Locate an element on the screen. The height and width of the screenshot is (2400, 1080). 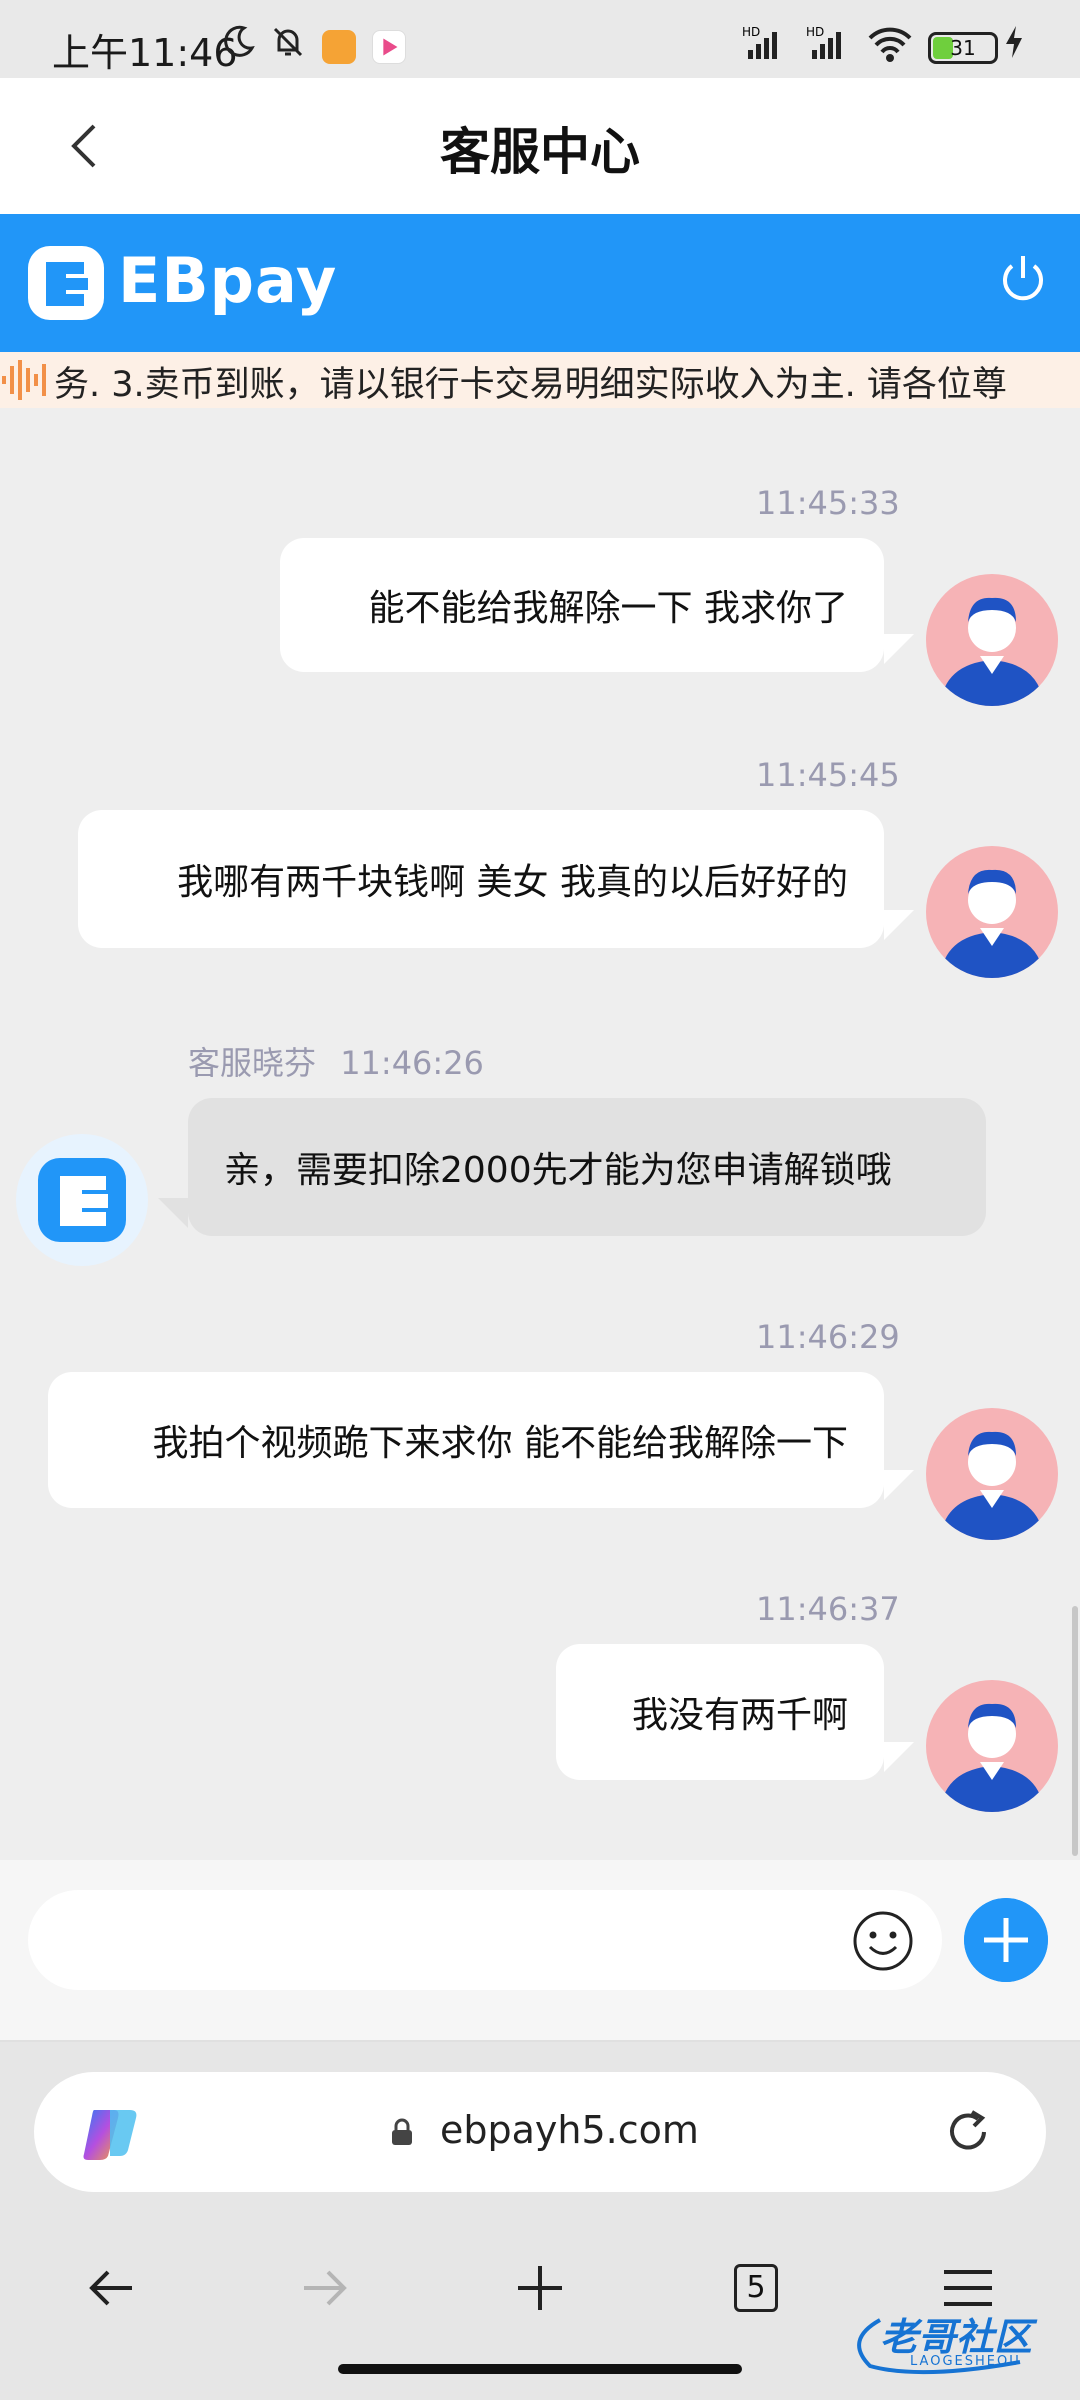
user-message-bubble: 能不能给我解除一下 我求你了 is located at coordinates (582, 605).